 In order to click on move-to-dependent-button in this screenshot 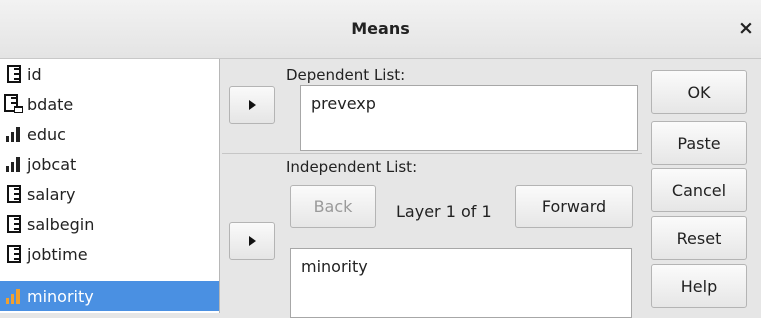, I will do `click(252, 105)`.